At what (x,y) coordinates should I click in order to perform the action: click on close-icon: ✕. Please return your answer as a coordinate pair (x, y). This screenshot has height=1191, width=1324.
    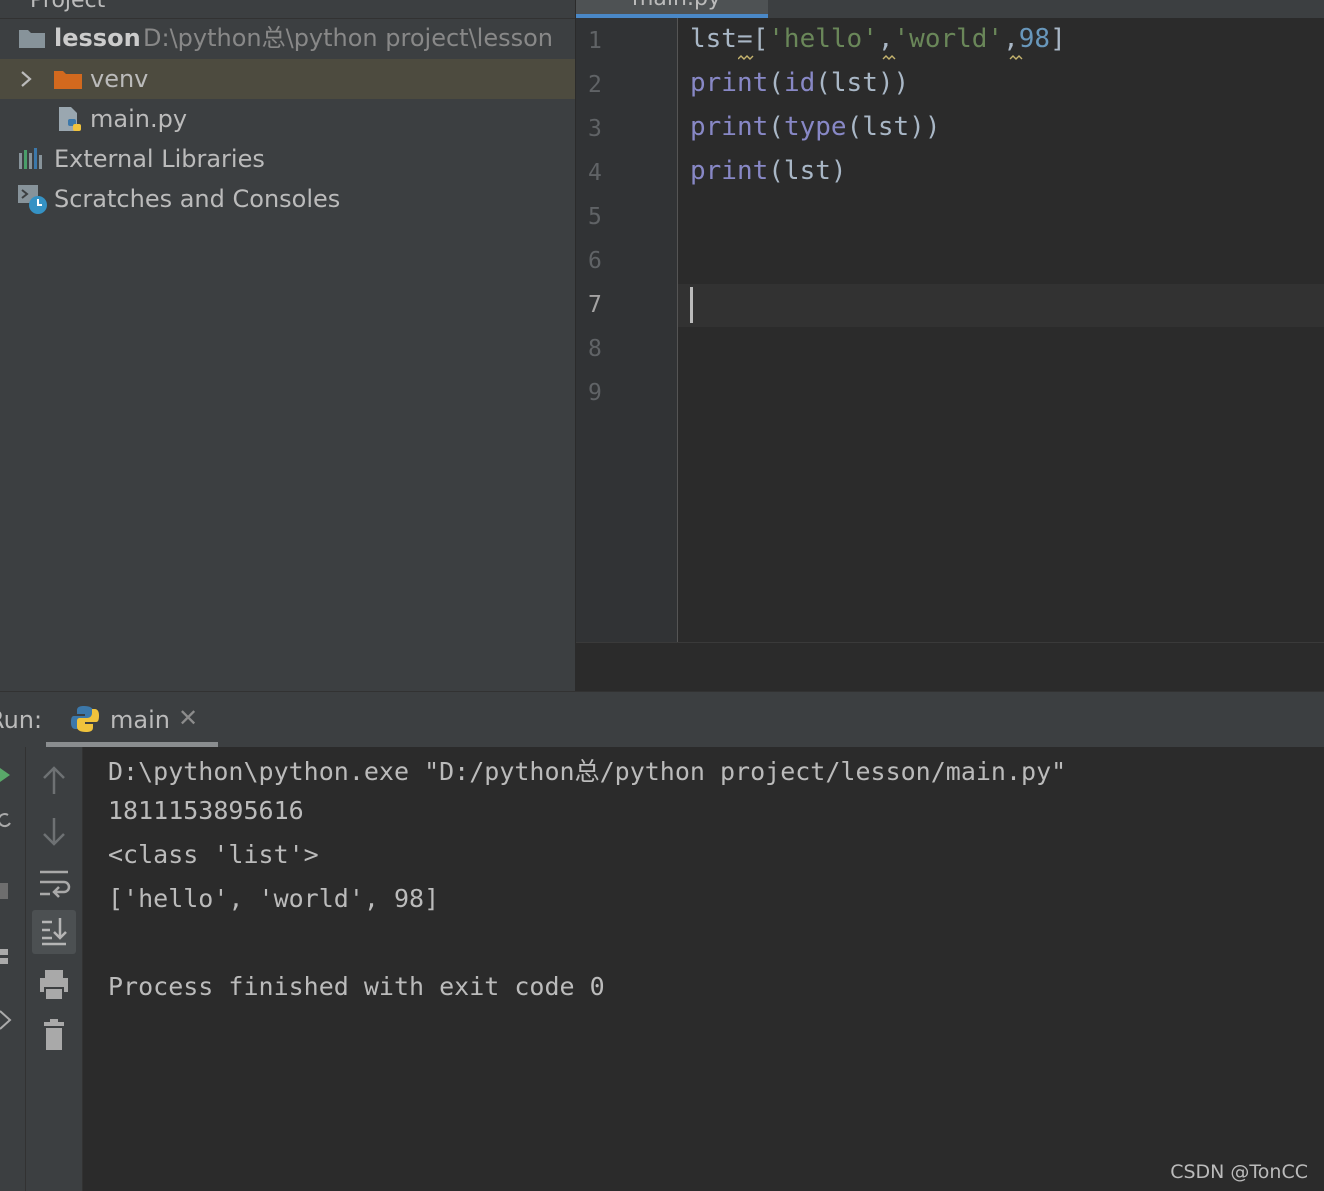
    Looking at the image, I should click on (188, 718).